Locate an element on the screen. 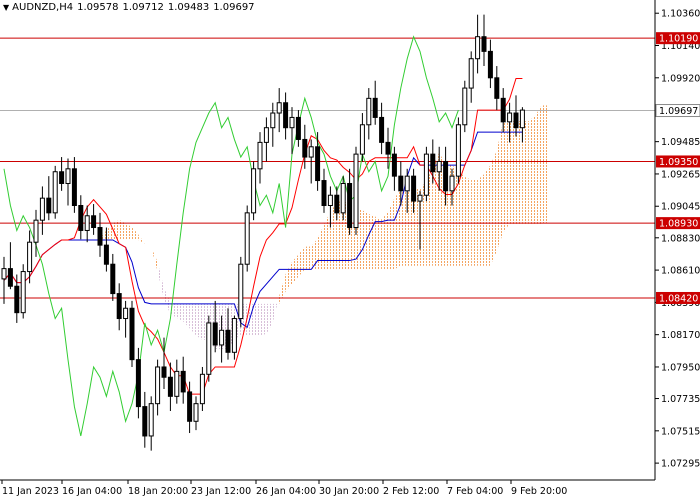 Image resolution: width=700 pixels, height=500 pixels. price-tick-label: 1.10360 is located at coordinates (680, 14).